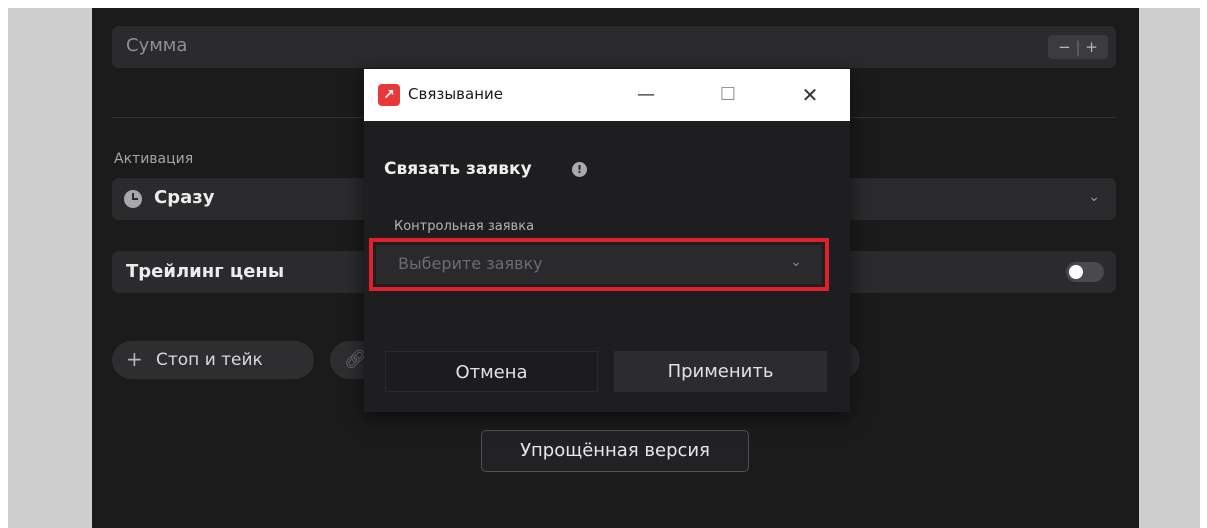  I want to click on maximize-icon: ☐, so click(728, 95).